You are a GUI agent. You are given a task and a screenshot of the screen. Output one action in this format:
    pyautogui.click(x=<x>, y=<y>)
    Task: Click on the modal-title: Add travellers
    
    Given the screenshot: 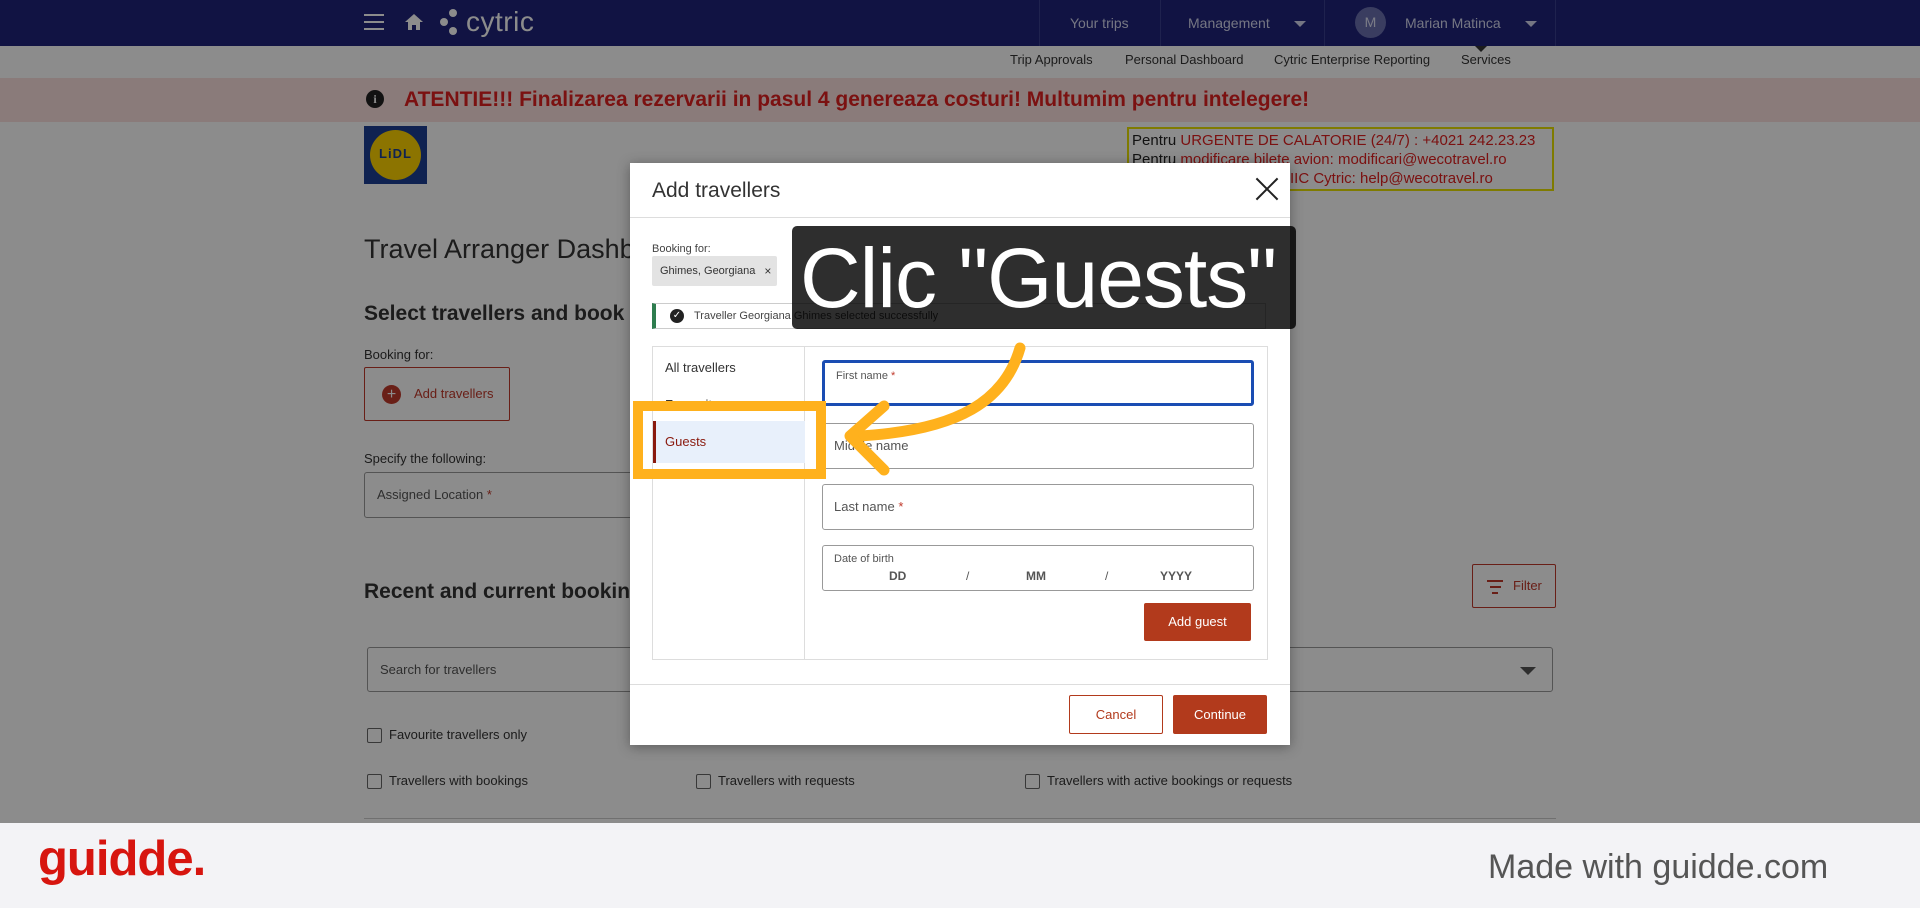 What is the action you would take?
    pyautogui.click(x=716, y=190)
    